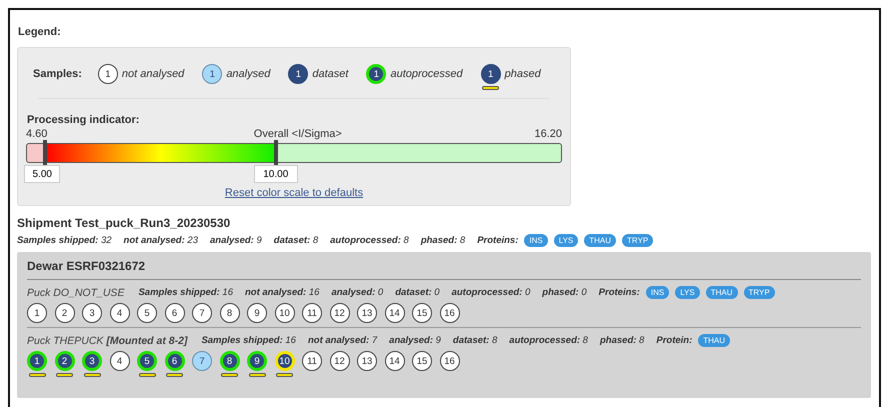 This screenshot has width=888, height=407. What do you see at coordinates (298, 134) in the screenshot?
I see `scale-title: Overall <I/Sigma>` at bounding box center [298, 134].